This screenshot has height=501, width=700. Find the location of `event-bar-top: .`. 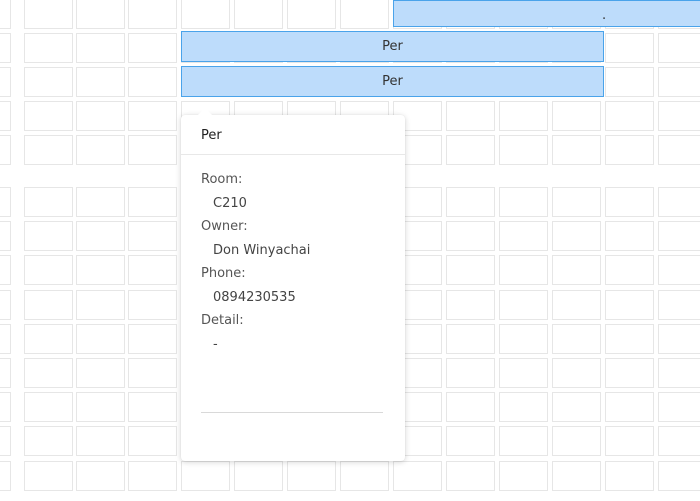

event-bar-top: . is located at coordinates (546, 13).